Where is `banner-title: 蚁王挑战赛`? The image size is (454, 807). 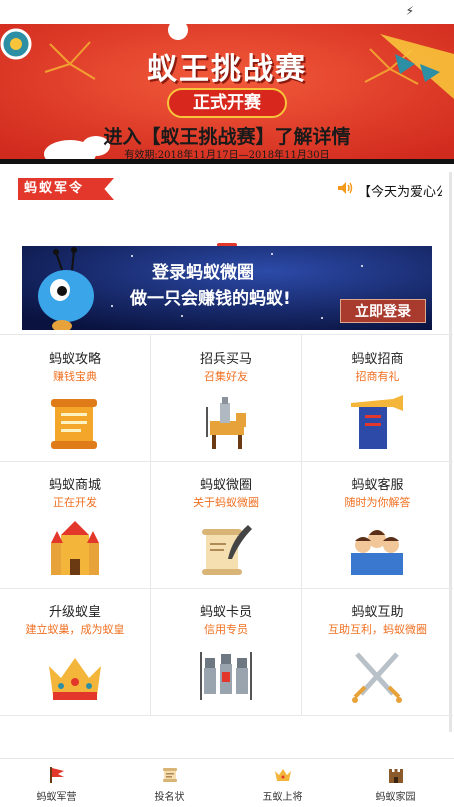
banner-title: 蚁王挑战赛 is located at coordinates (227, 69).